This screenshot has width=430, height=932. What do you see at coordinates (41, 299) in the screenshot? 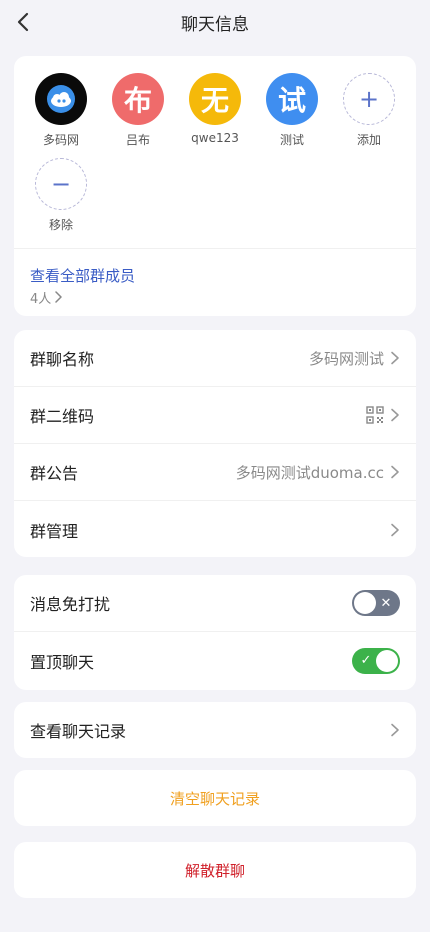
I see `member-count-text: 4人` at bounding box center [41, 299].